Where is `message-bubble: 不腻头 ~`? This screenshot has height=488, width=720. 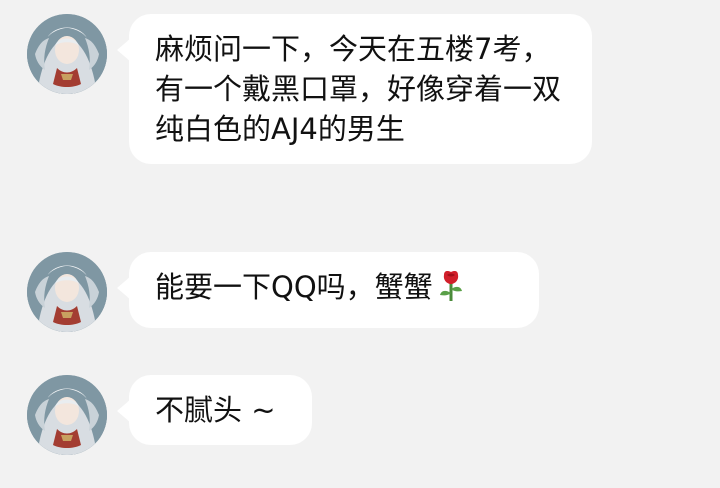
message-bubble: 不腻头 ~ is located at coordinates (214, 410).